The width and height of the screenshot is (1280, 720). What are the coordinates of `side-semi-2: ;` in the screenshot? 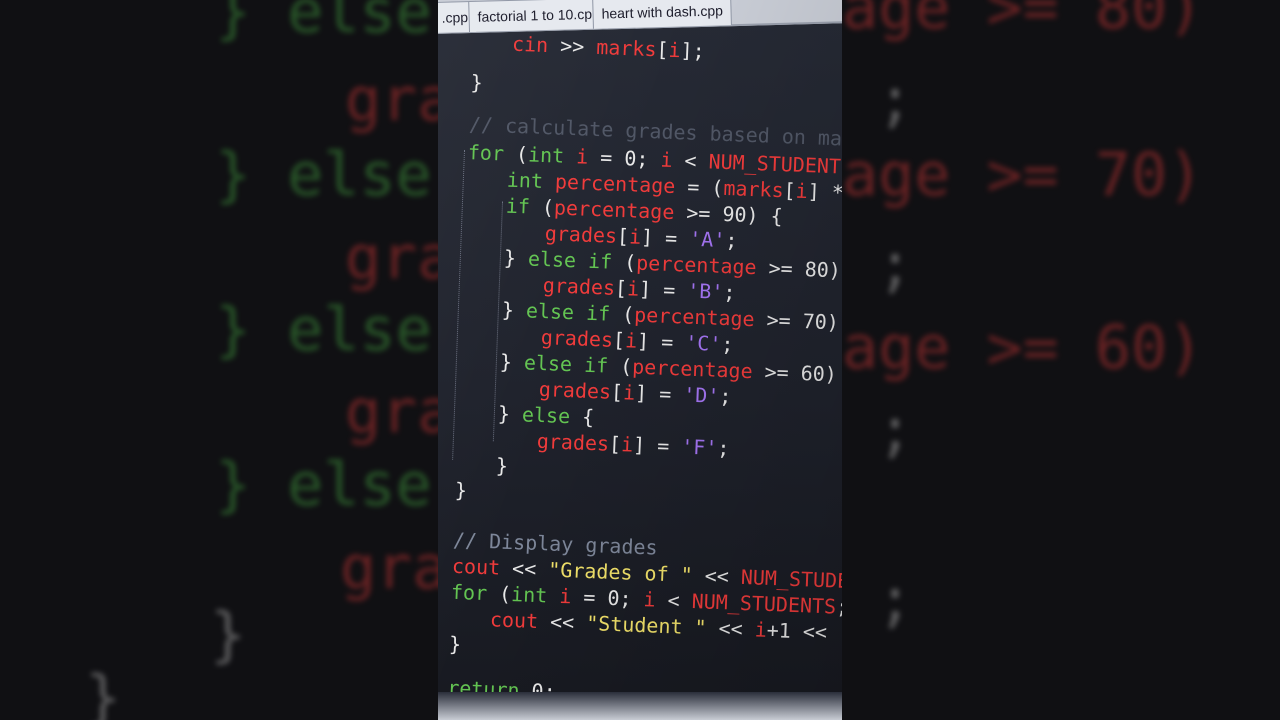 It's located at (895, 265).